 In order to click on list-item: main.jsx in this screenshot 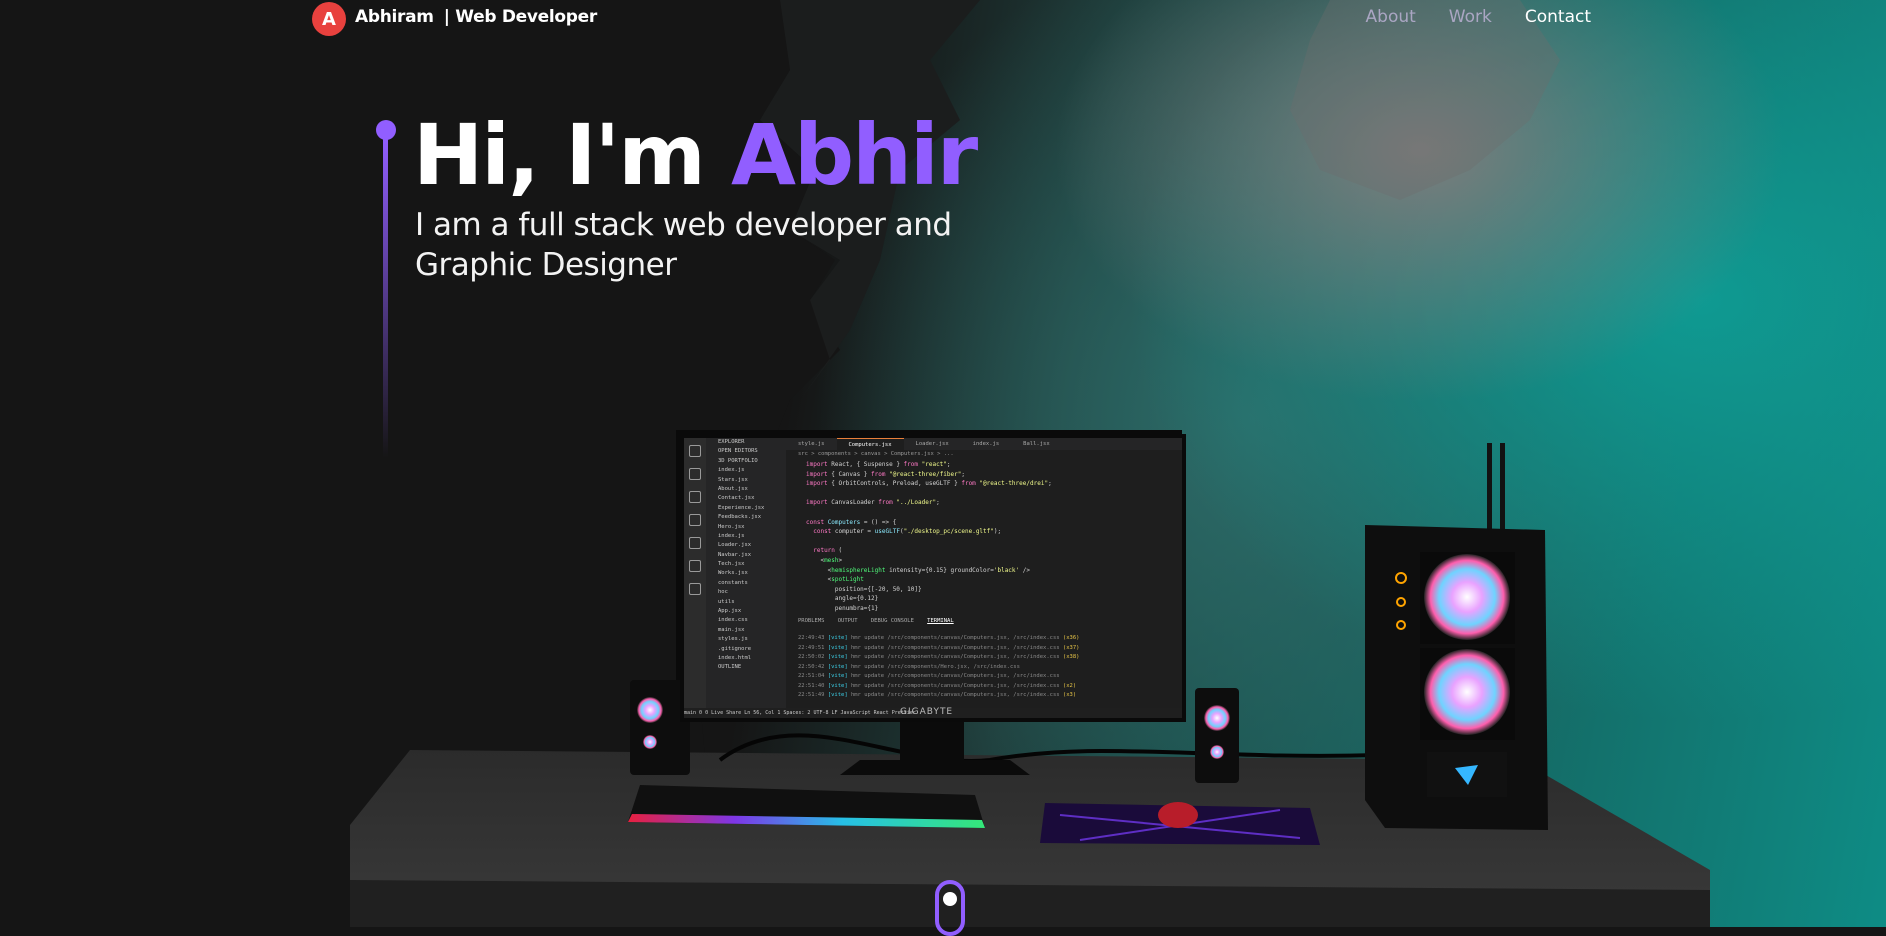, I will do `click(731, 629)`.